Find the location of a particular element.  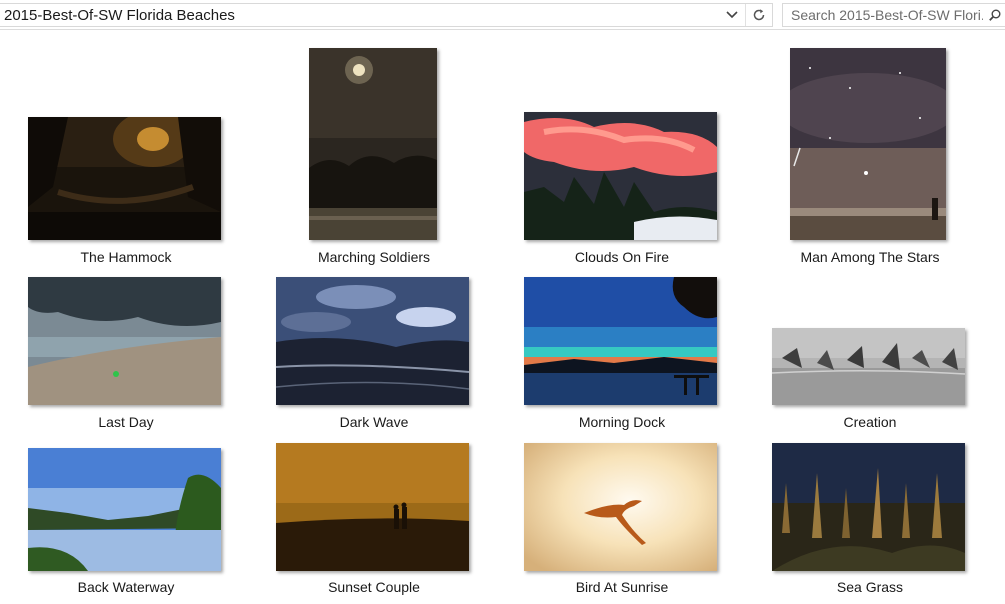

file-name: Creation is located at coordinates (870, 422).